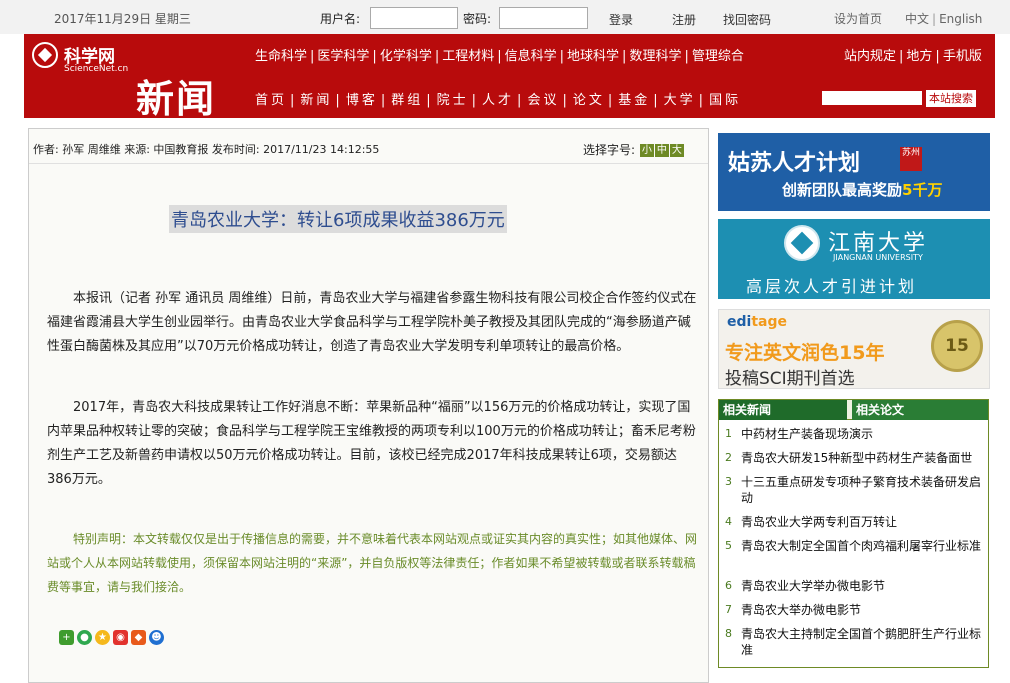  Describe the element at coordinates (102, 637) in the screenshot. I see `share-qzone-icon: ★` at that location.